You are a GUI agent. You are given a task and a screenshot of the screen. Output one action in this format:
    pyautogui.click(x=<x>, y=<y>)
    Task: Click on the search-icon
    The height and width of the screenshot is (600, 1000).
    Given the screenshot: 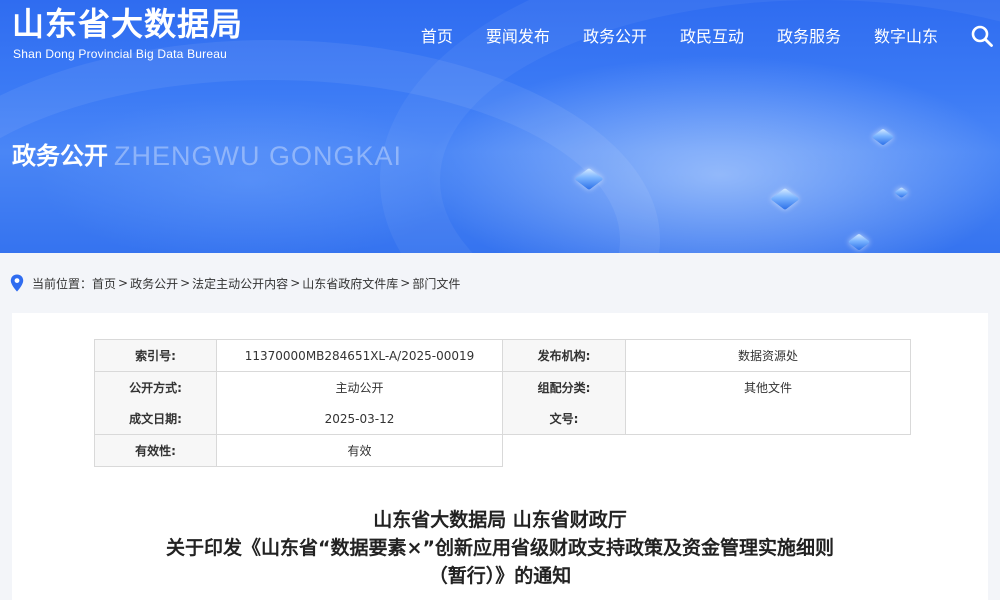 What is the action you would take?
    pyautogui.click(x=982, y=36)
    